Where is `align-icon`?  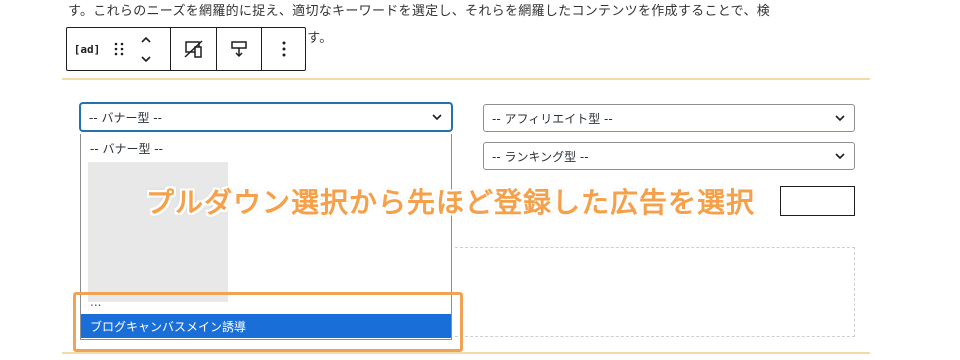
align-icon is located at coordinates (239, 49).